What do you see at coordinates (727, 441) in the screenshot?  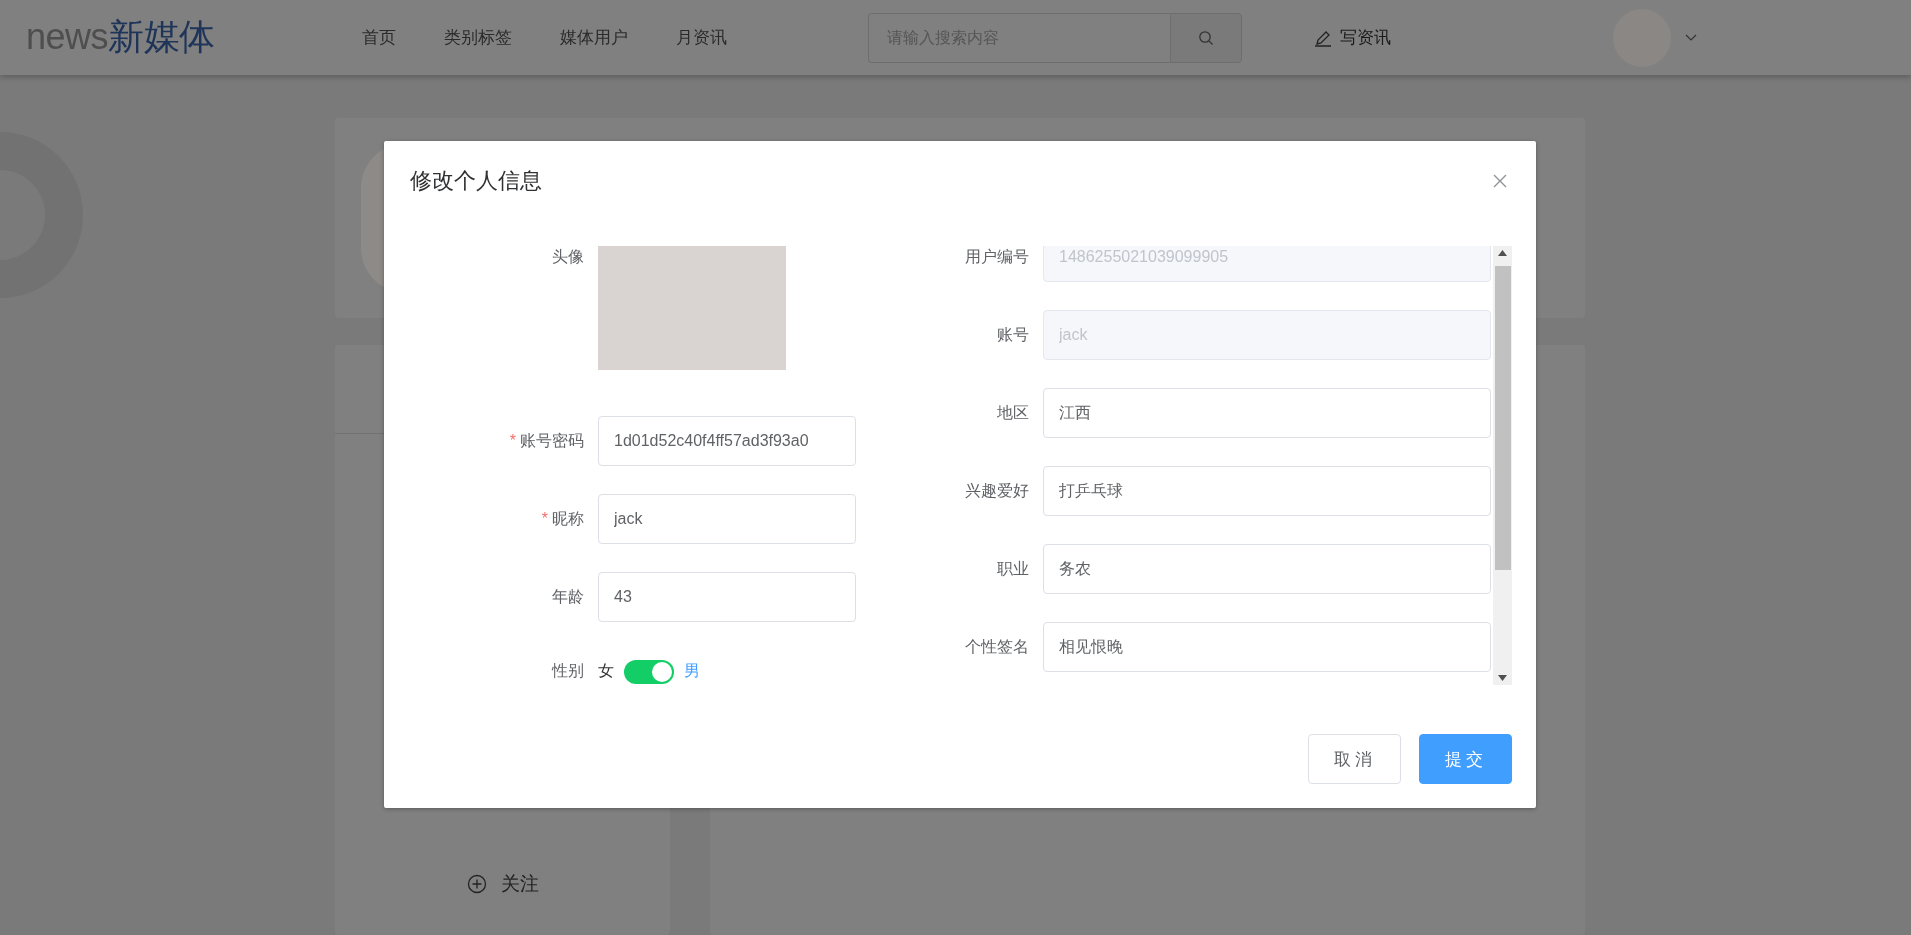 I see `text-field: 1d01d52c40f4ff57ad3f93a0` at bounding box center [727, 441].